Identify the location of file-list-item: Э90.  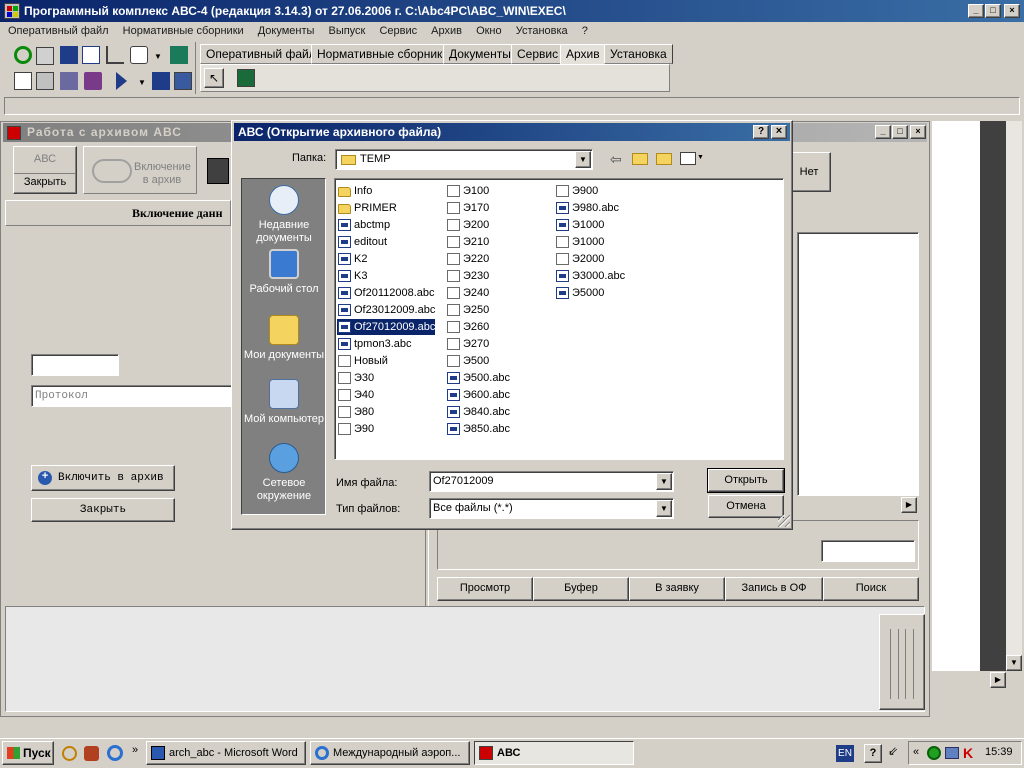
(355, 429).